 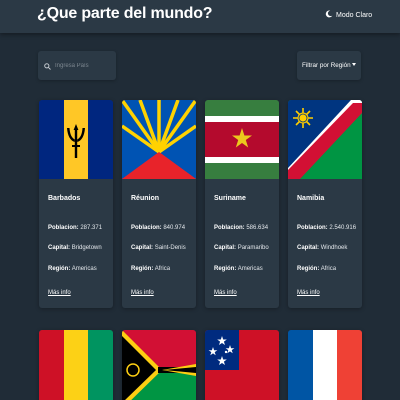 What do you see at coordinates (230, 198) in the screenshot?
I see `country-name: Suriname` at bounding box center [230, 198].